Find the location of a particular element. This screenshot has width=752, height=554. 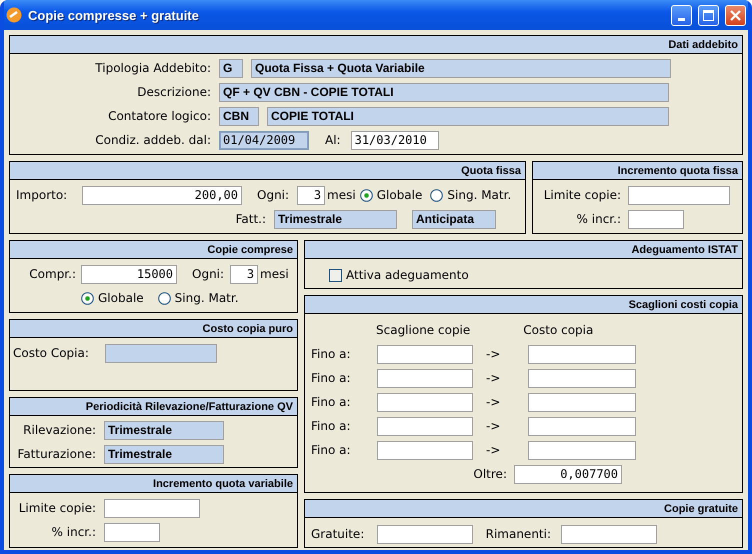

input-field: 0,007700 is located at coordinates (568, 474).